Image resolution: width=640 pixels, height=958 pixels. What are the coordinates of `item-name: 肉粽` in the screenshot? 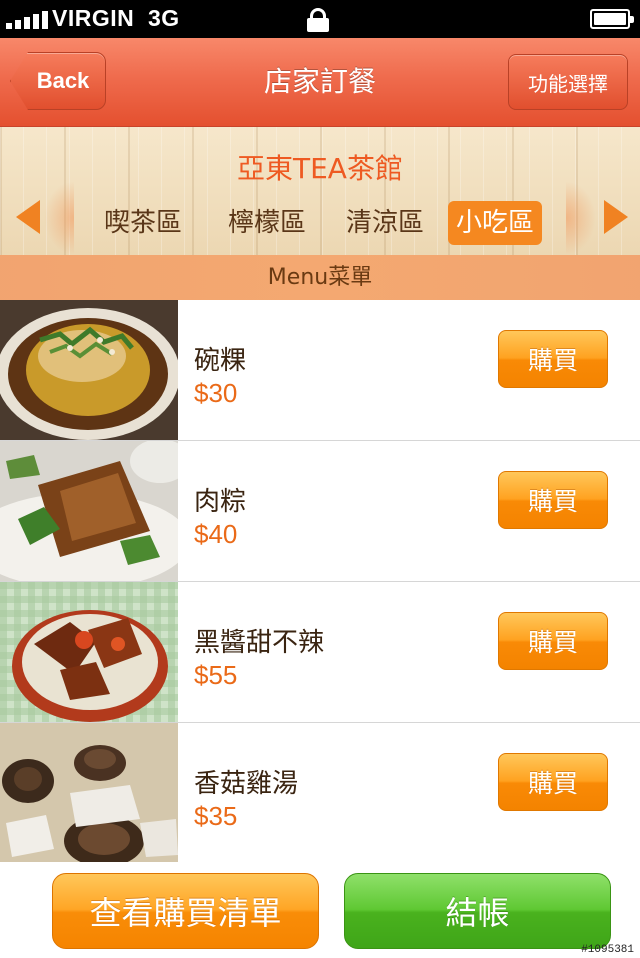 It's located at (220, 502).